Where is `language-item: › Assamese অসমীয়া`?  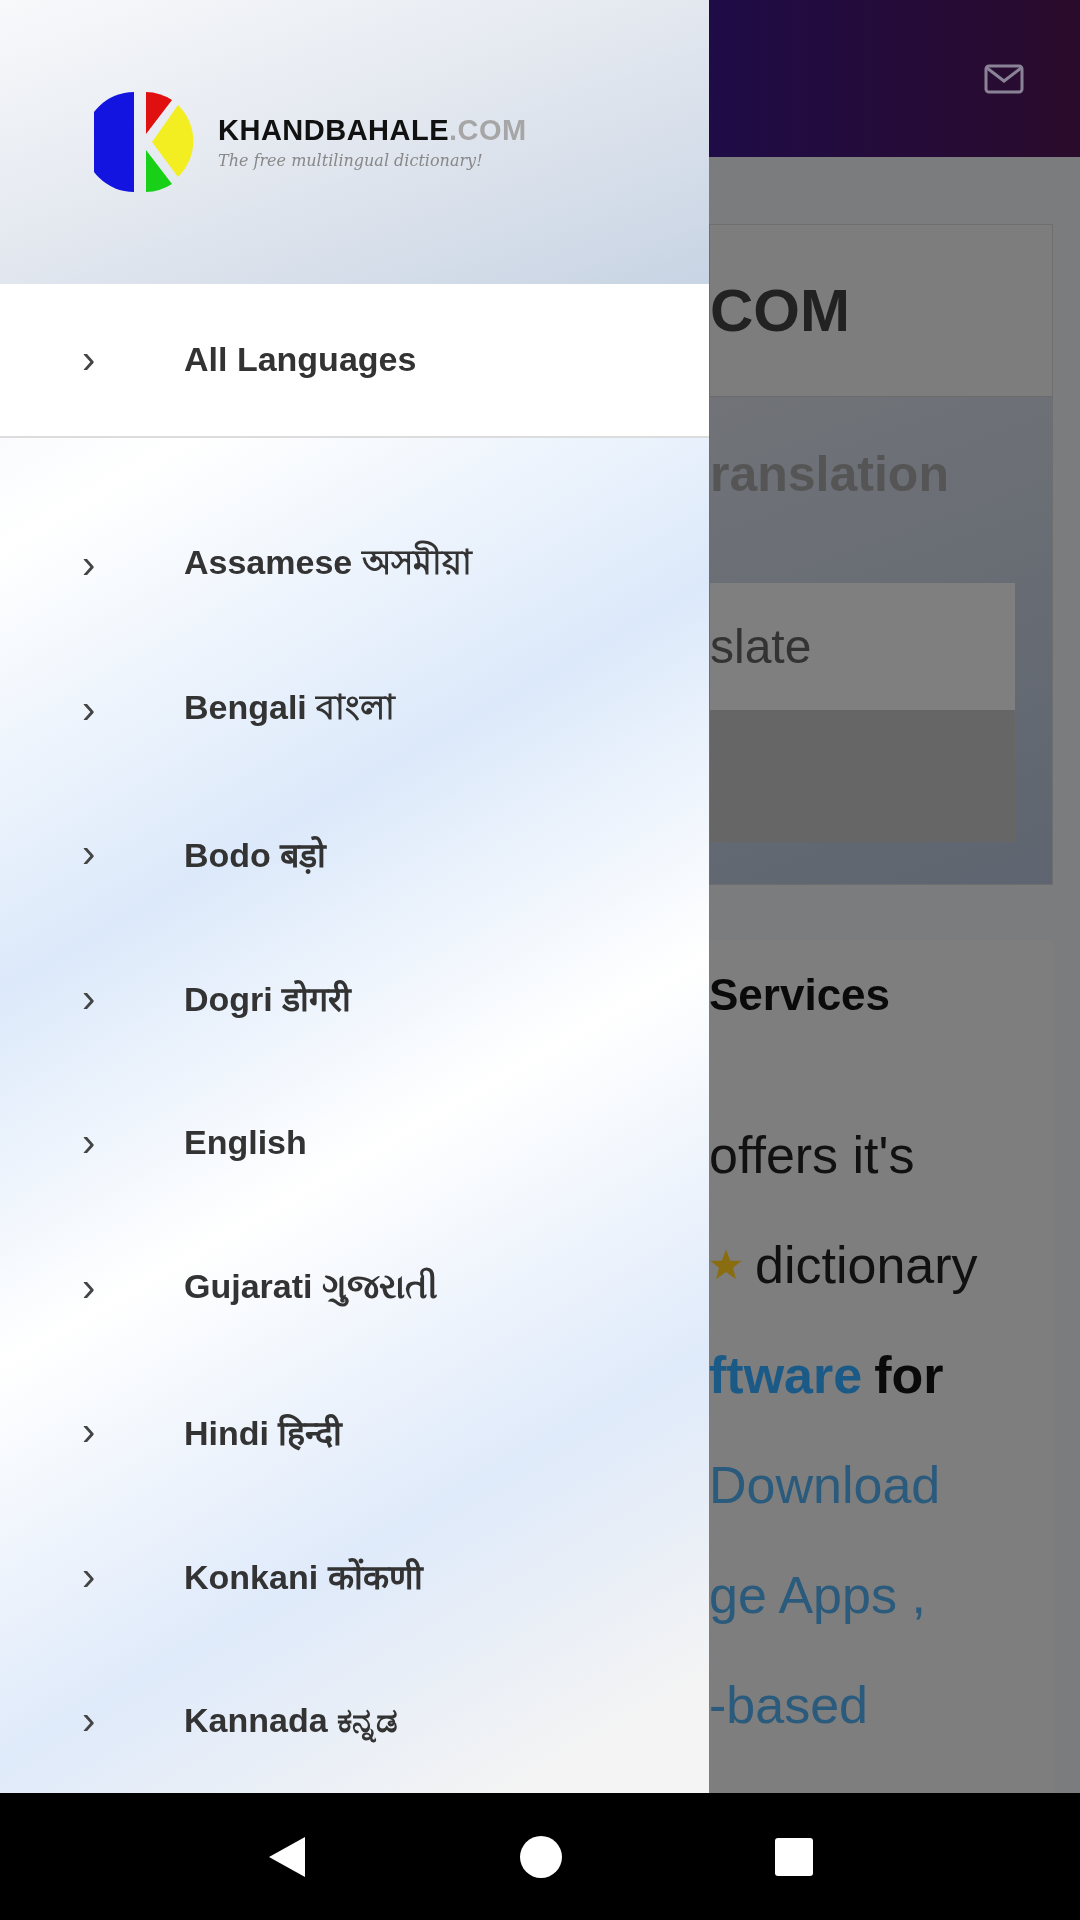 language-item: › Assamese অসমীয়া is located at coordinates (354, 564).